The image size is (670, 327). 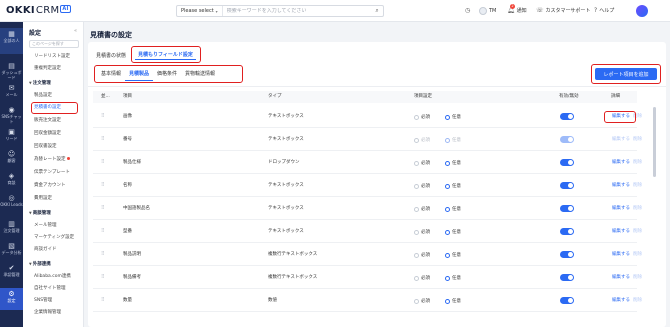 What do you see at coordinates (11, 156) in the screenshot?
I see `nav-item-customer: ☺ 顧客` at bounding box center [11, 156].